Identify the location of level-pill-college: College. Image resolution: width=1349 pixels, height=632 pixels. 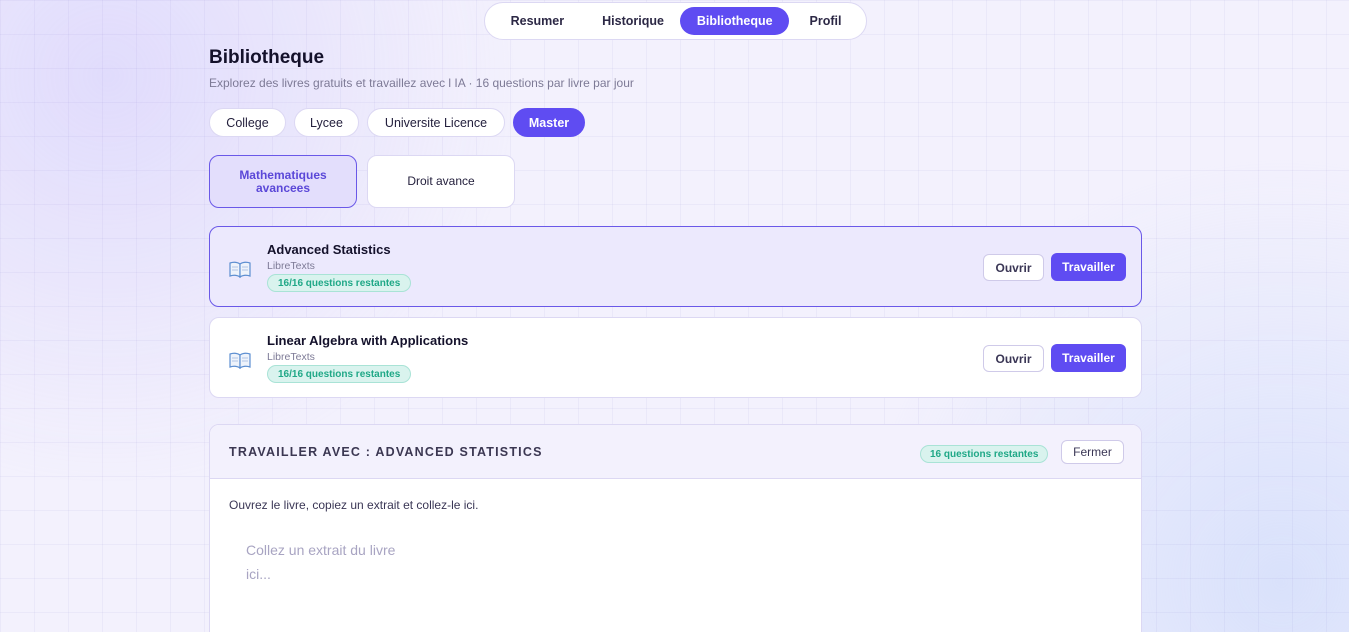
(247, 122).